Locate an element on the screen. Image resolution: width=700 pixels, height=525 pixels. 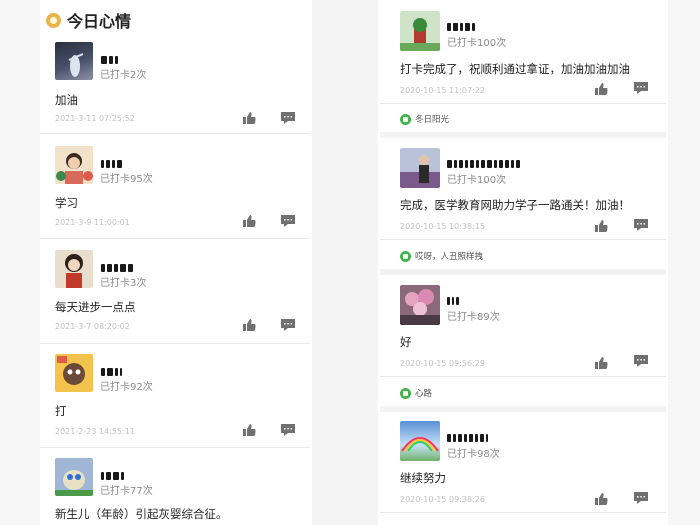
checkin-count: 已打卡2次 is located at coordinates (123, 75).